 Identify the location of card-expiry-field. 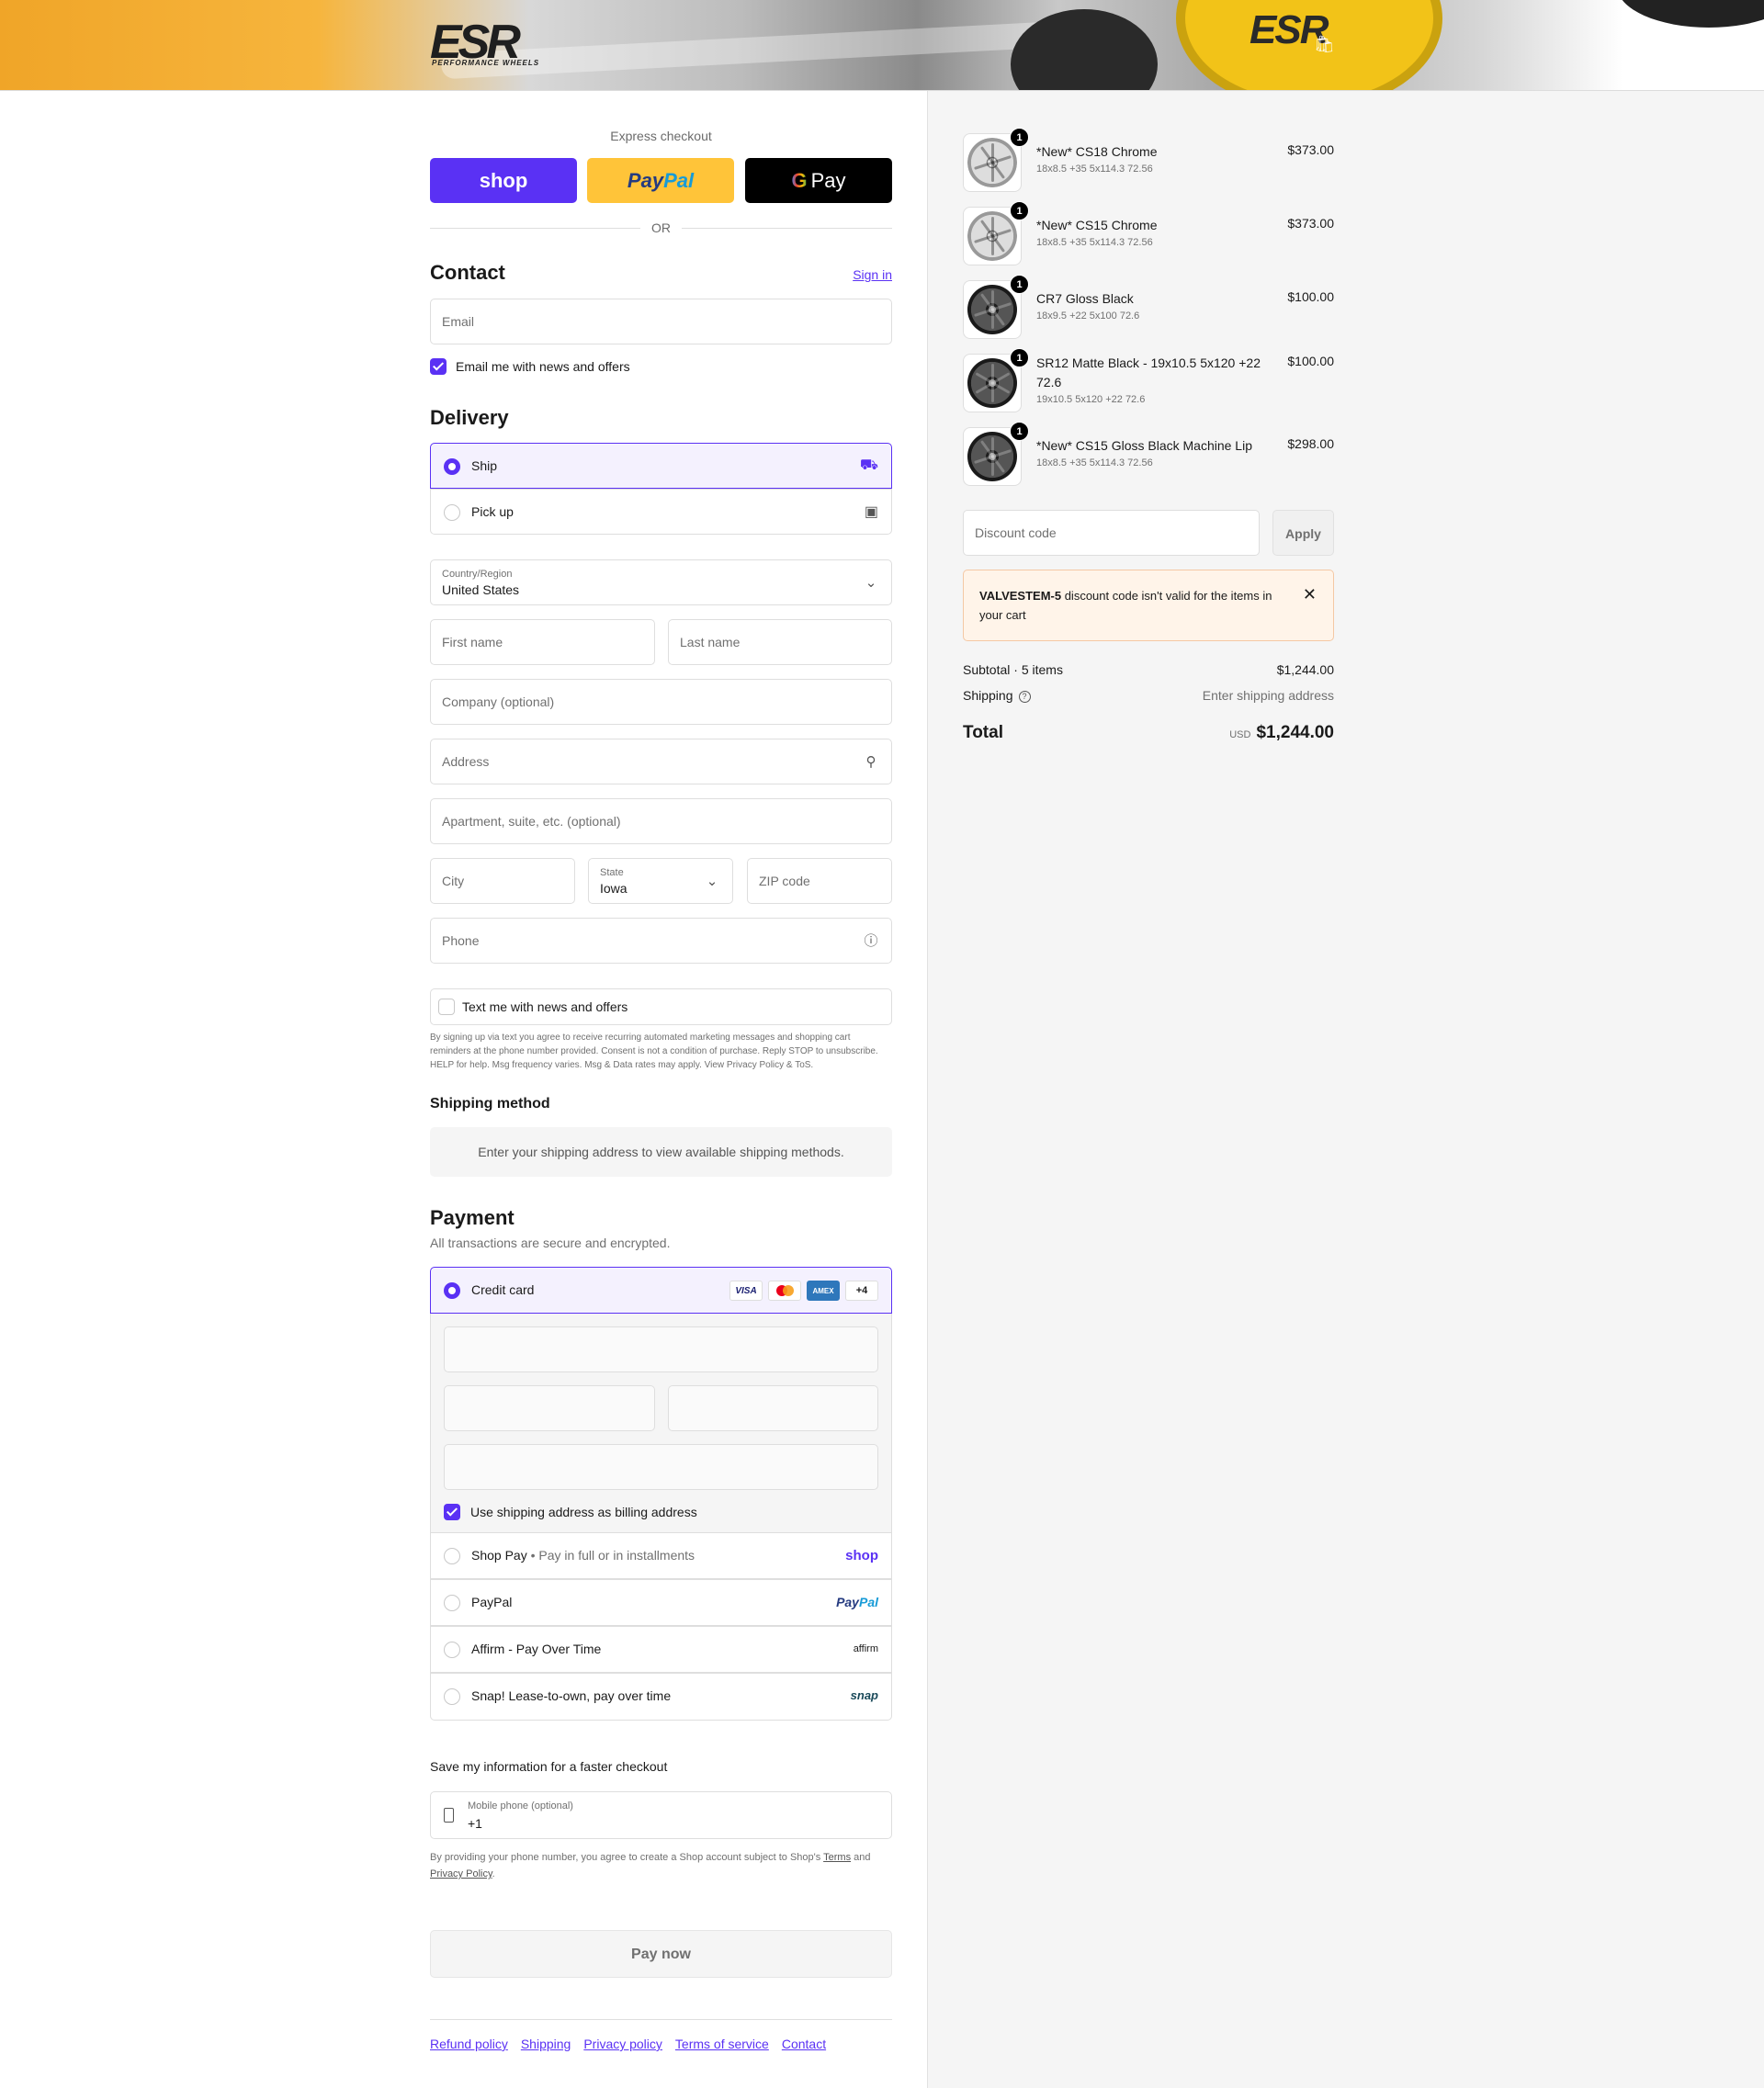
(550, 1408).